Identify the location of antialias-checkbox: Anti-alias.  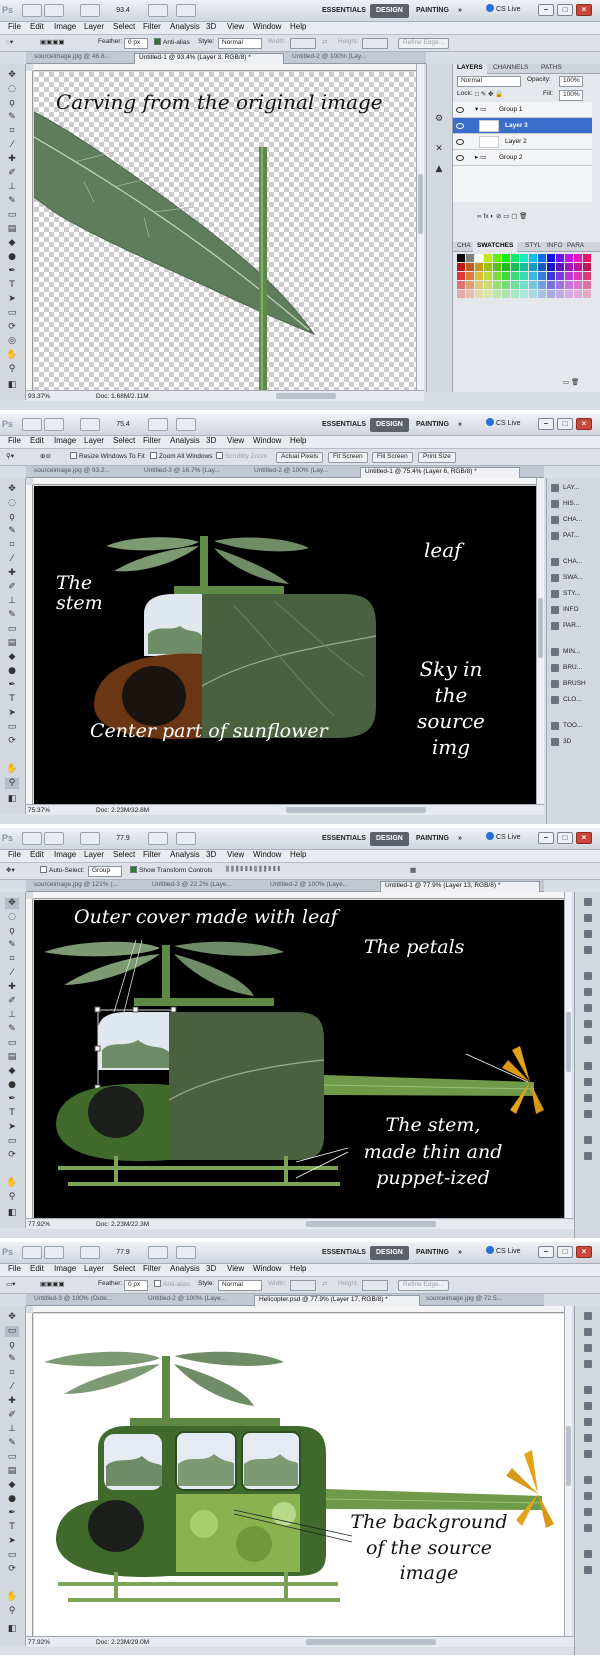
(172, 1285).